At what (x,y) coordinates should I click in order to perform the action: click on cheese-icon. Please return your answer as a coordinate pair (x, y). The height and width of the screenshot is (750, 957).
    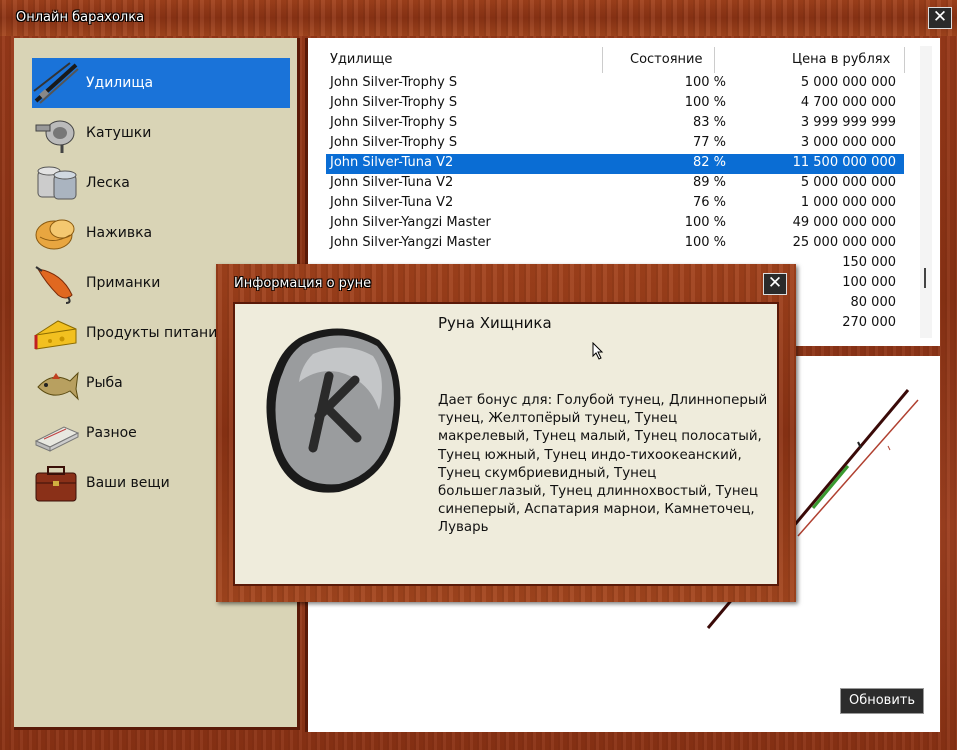
    Looking at the image, I should click on (56, 333).